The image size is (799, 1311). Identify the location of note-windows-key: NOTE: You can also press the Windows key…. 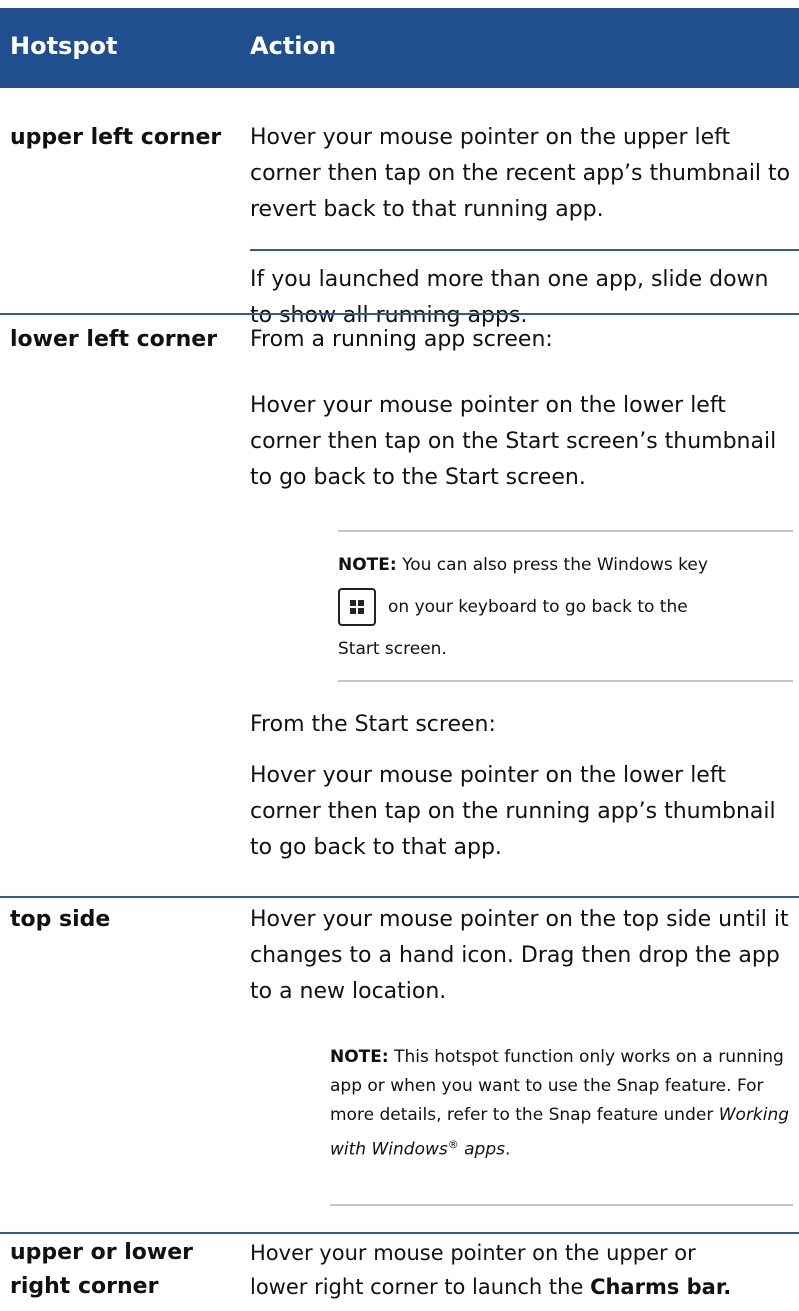
(565, 607).